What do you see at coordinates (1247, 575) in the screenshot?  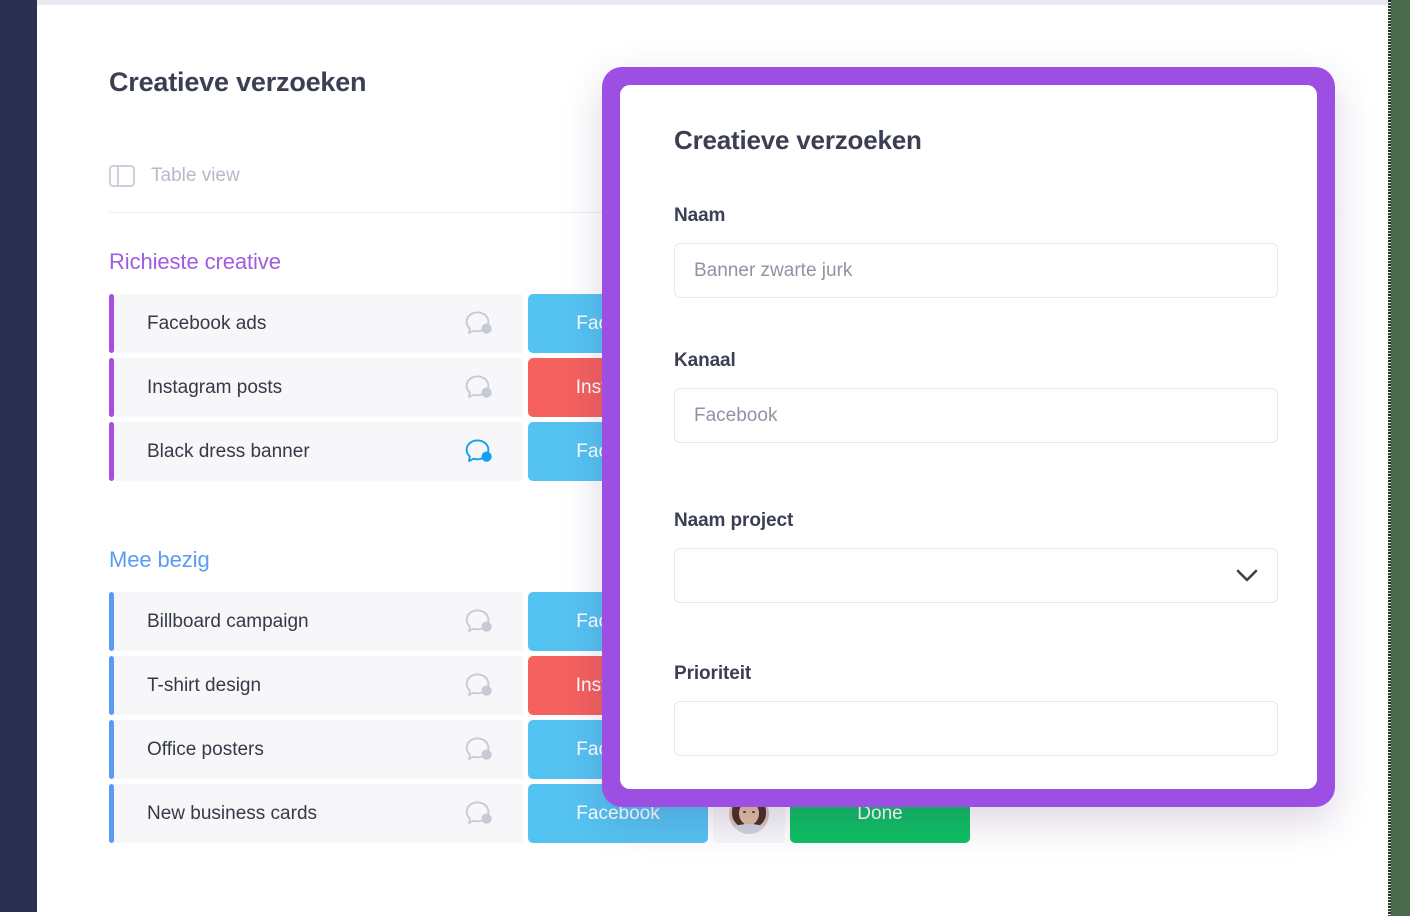 I see `chevron-down-icon` at bounding box center [1247, 575].